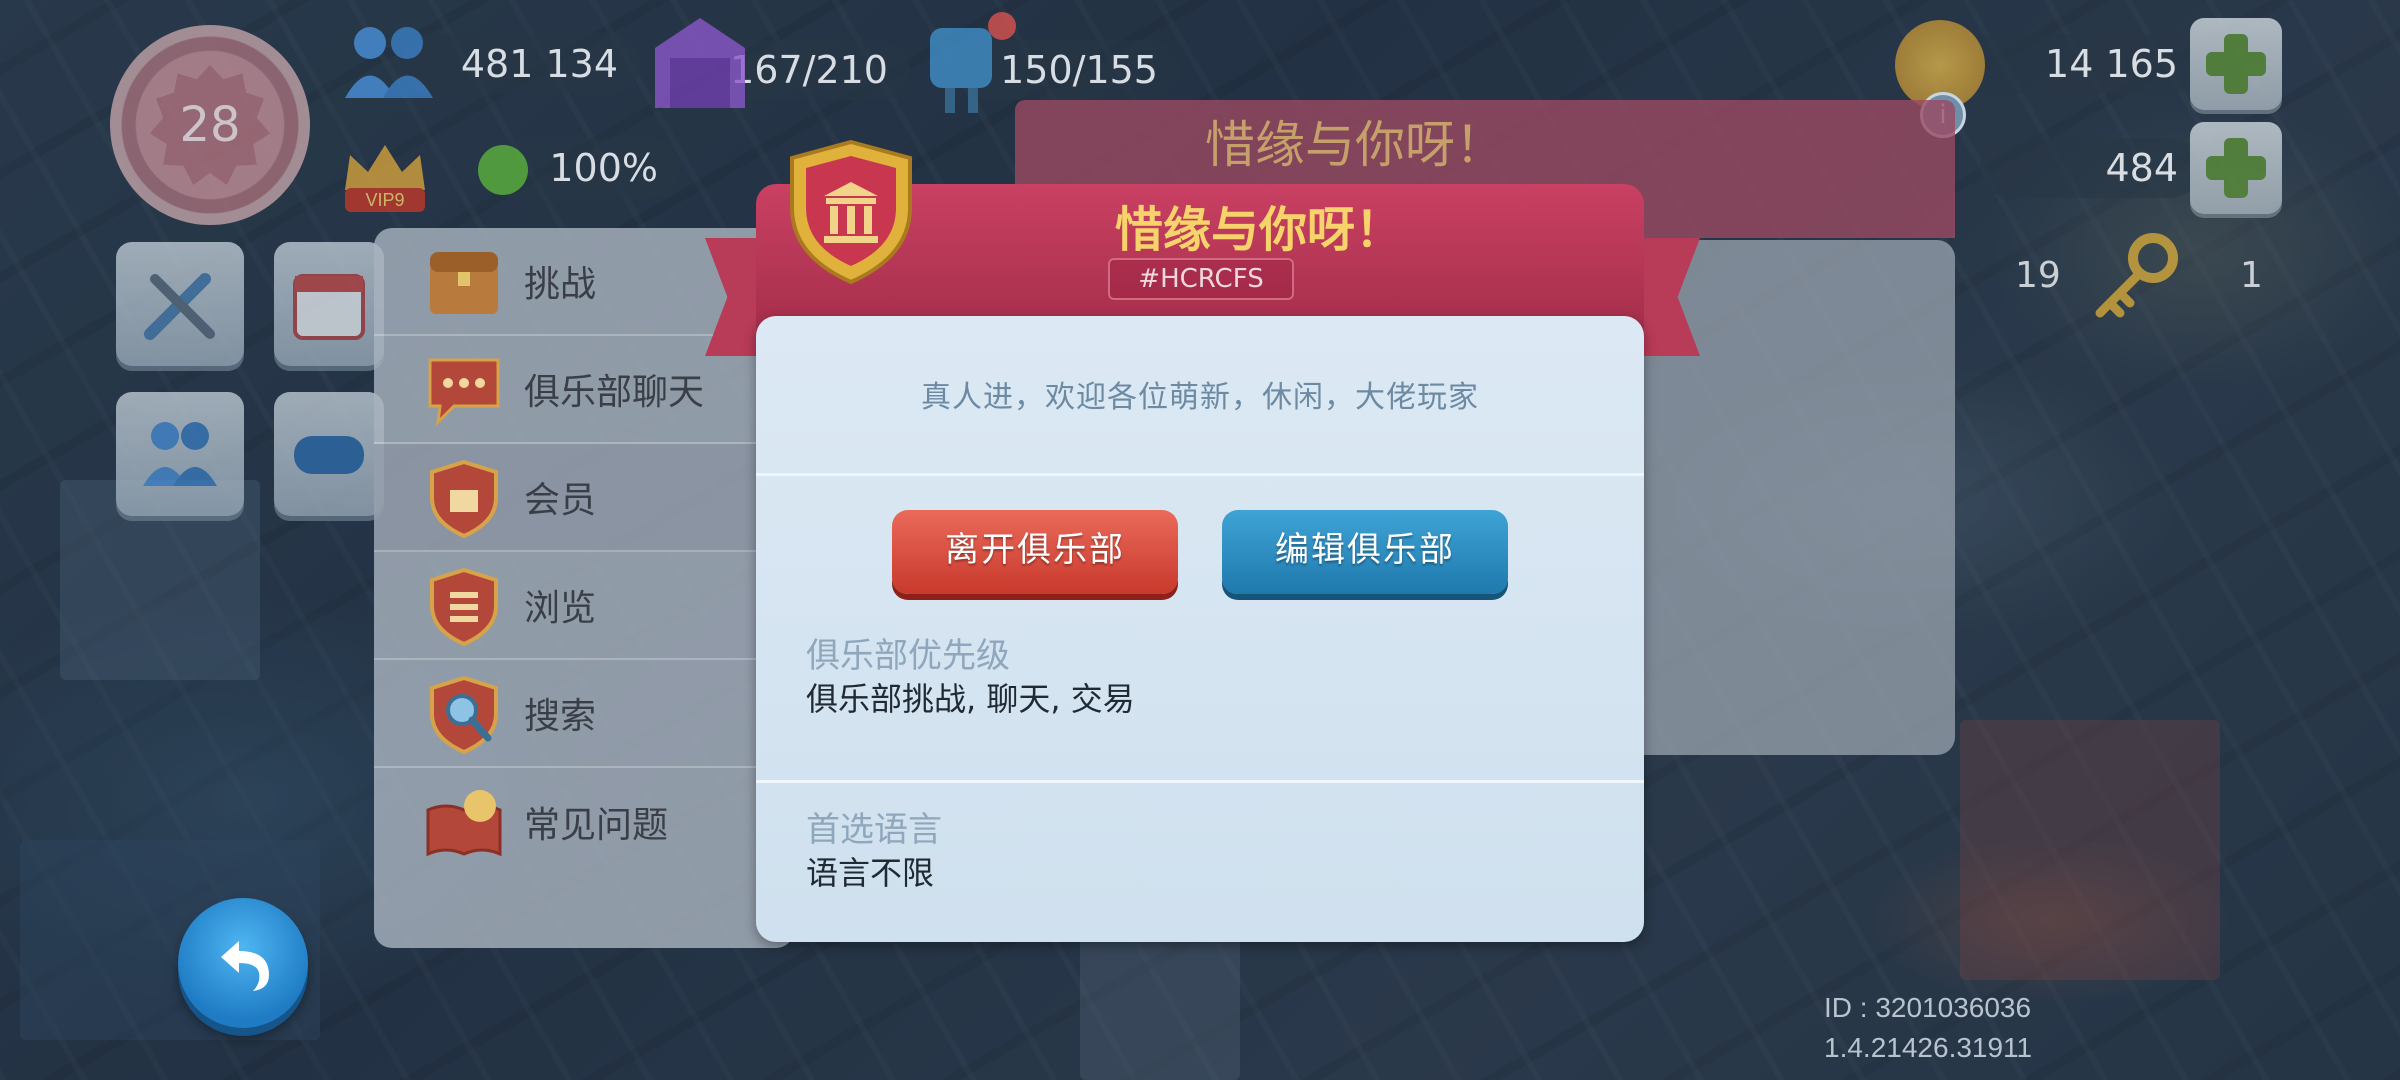  What do you see at coordinates (384, 200) in the screenshot?
I see `vip-label: VIP9` at bounding box center [384, 200].